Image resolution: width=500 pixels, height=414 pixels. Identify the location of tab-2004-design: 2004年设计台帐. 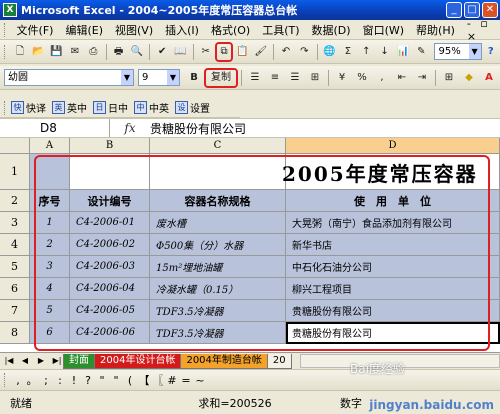
(138, 361).